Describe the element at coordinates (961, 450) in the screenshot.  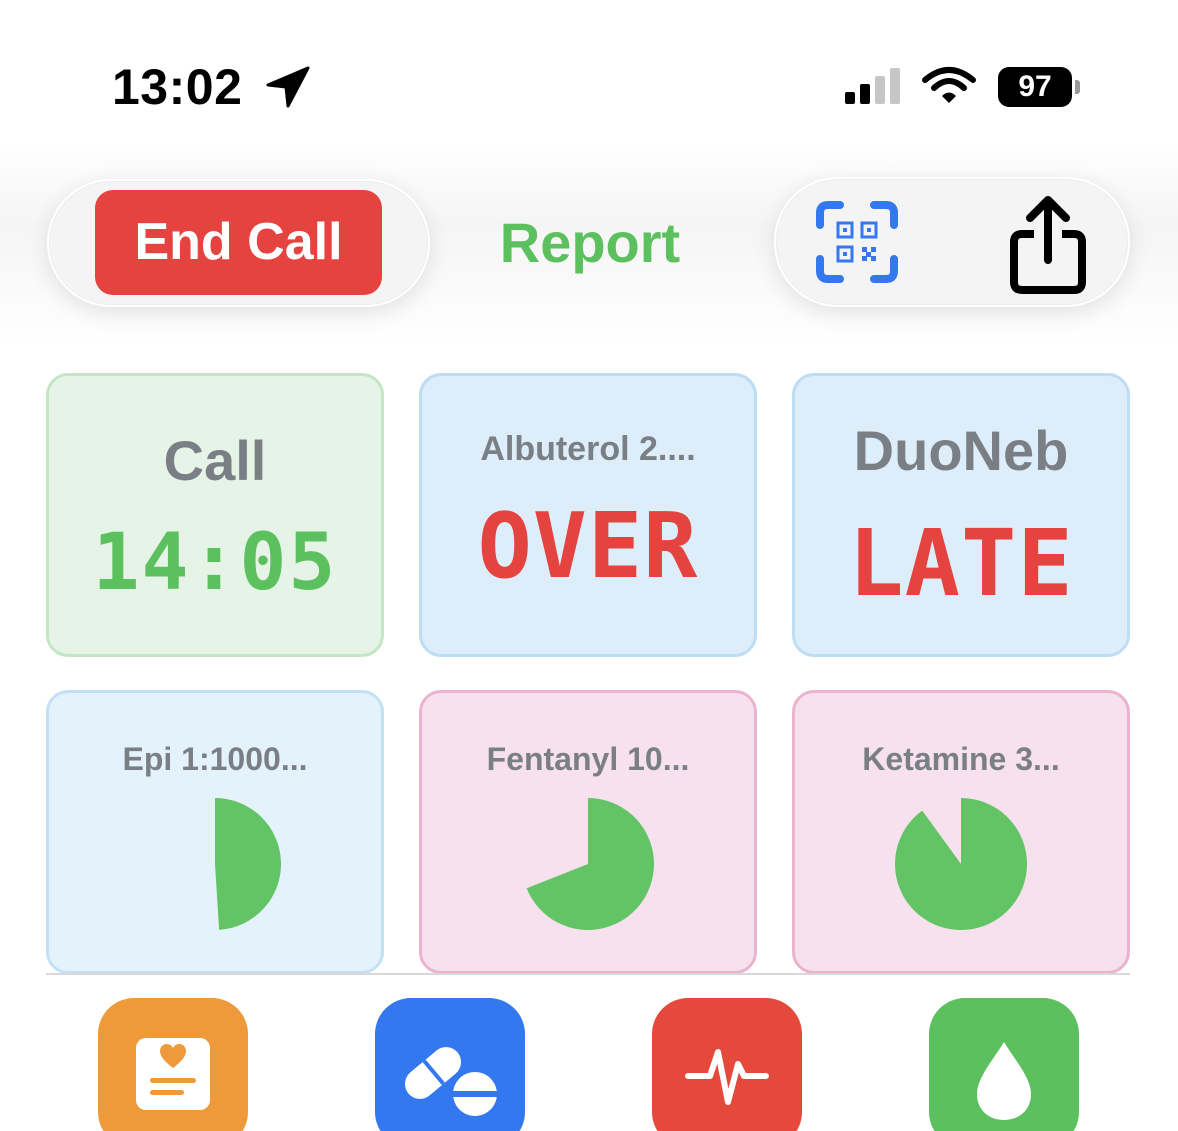
I see `tile-label: DuoNeb` at that location.